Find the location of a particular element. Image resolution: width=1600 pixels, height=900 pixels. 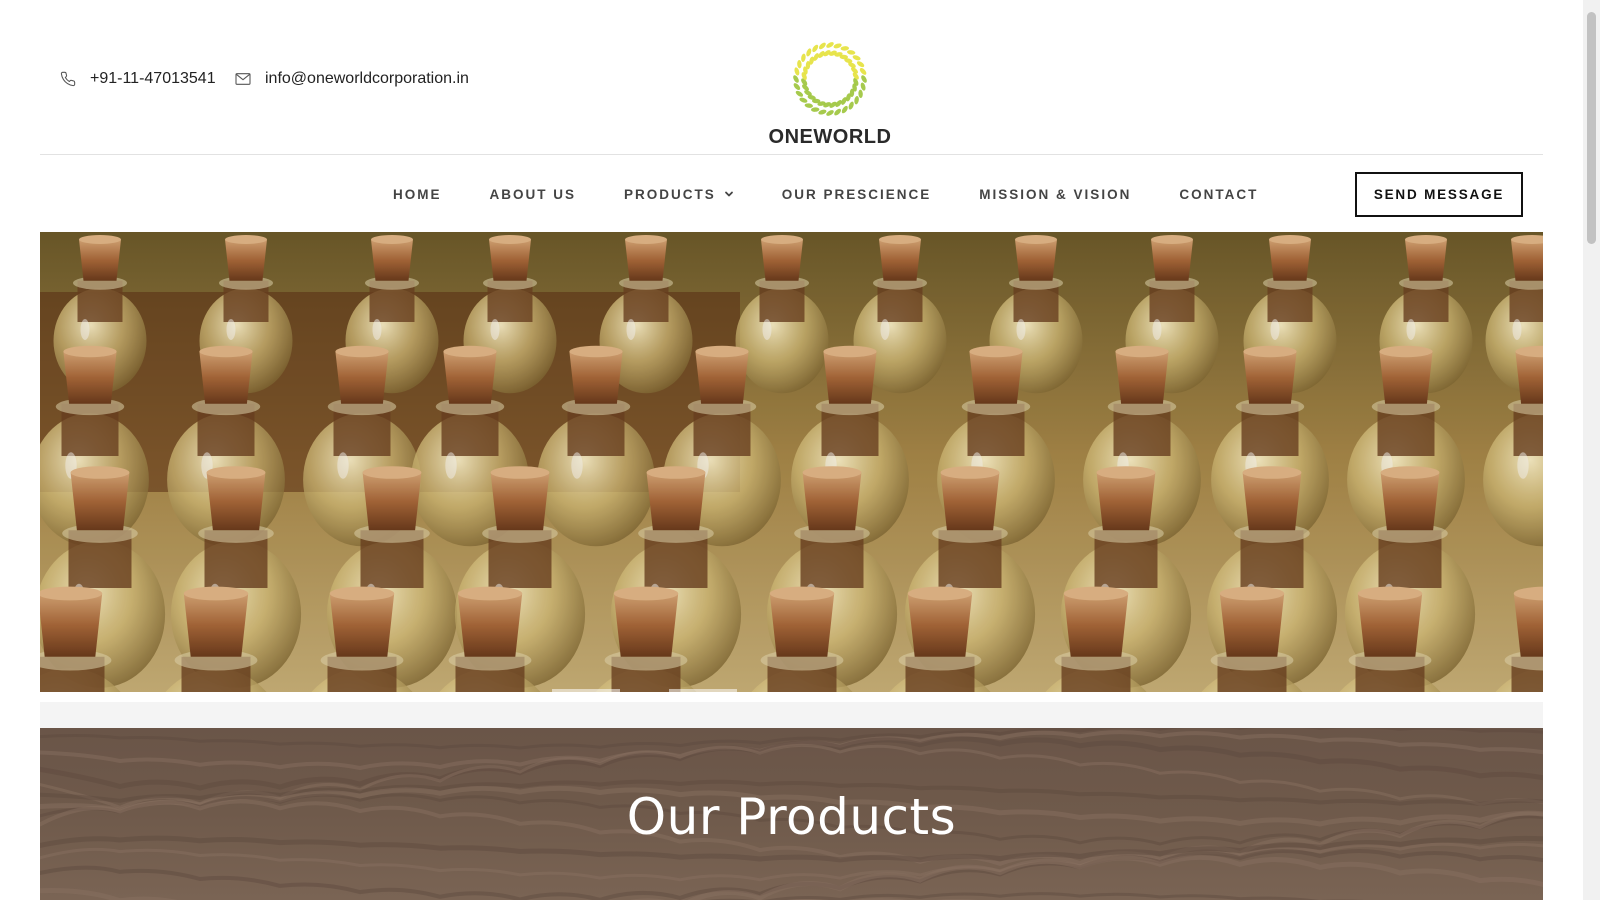

header-divider is located at coordinates (791, 154).